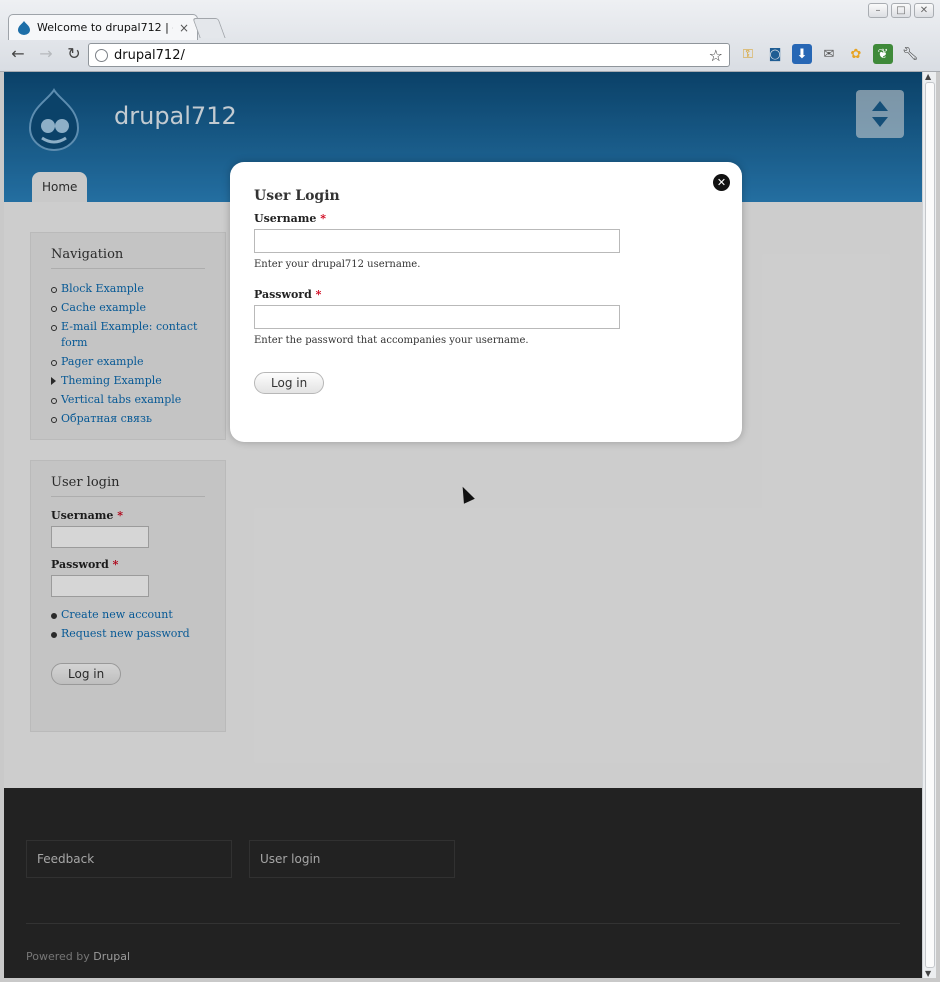 Image resolution: width=940 pixels, height=982 pixels. Describe the element at coordinates (924, 10) in the screenshot. I see `close-window-button: ✕` at that location.